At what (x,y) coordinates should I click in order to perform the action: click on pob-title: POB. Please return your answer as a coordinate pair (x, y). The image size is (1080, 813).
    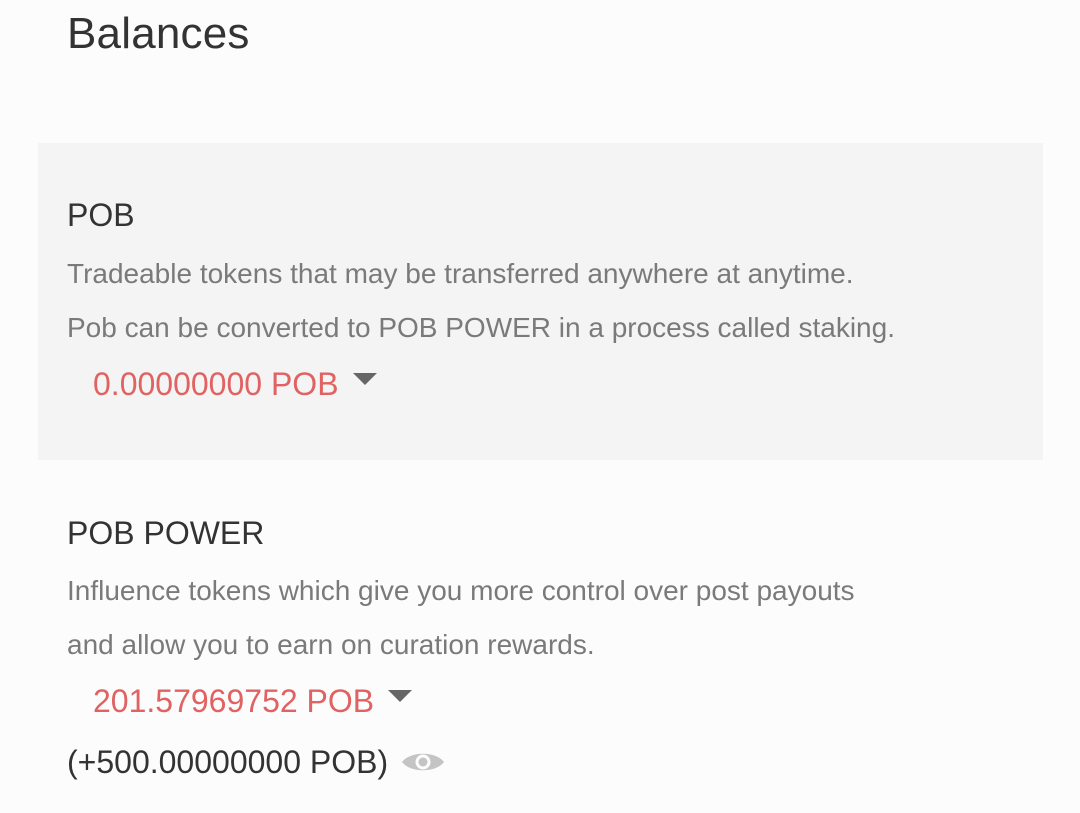
    Looking at the image, I should click on (101, 215).